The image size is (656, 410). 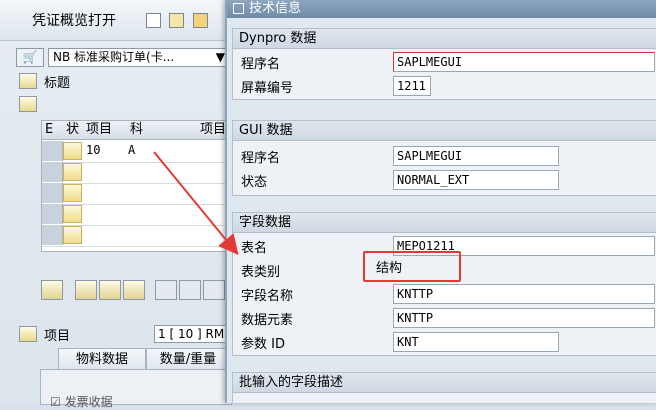 What do you see at coordinates (153, 20) in the screenshot?
I see `new-document-icon` at bounding box center [153, 20].